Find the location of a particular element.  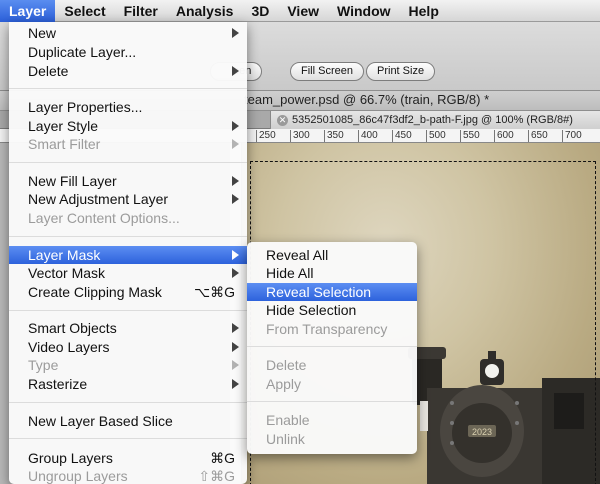

print-size-button: Print Size is located at coordinates (401, 71).